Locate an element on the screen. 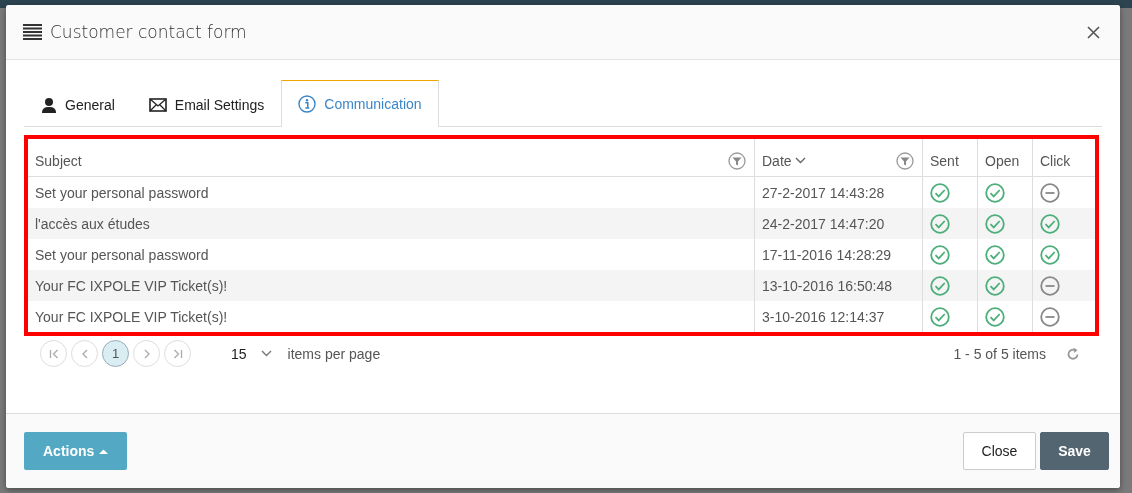 The image size is (1132, 493). sort-caret-icon is located at coordinates (800, 160).